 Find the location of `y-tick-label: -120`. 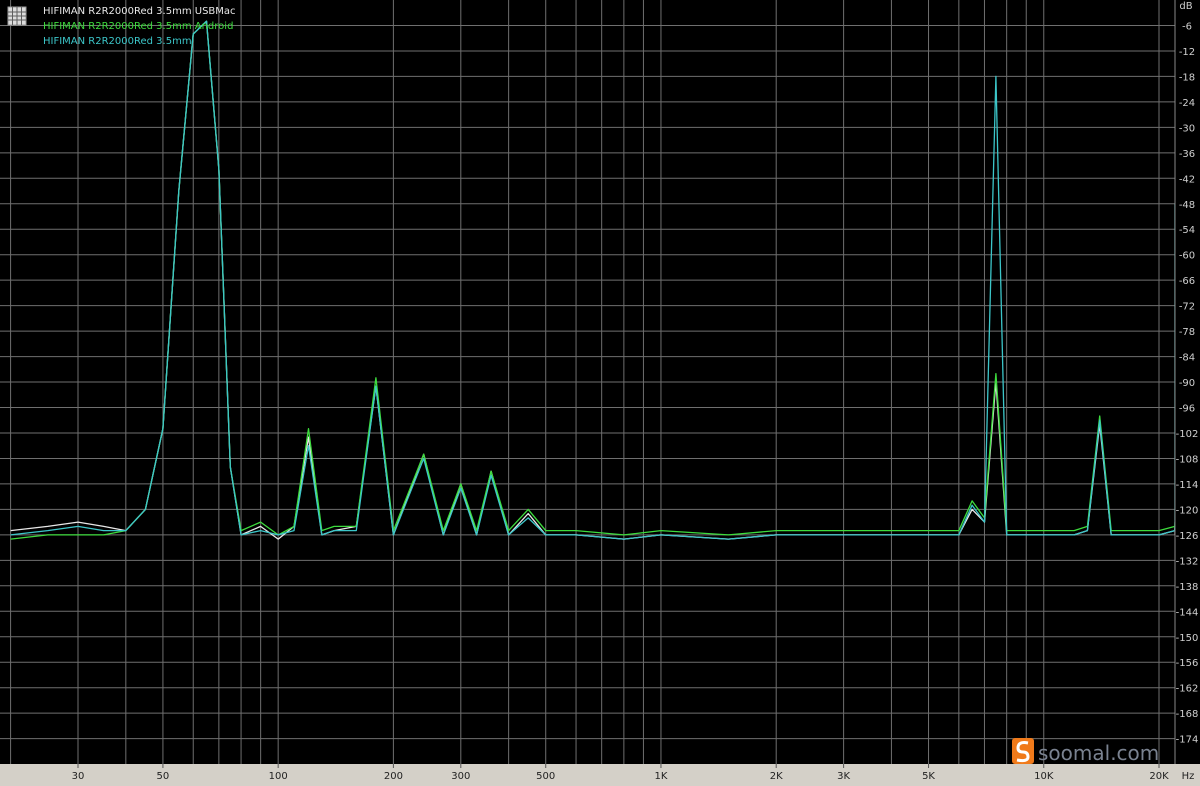

y-tick-label: -120 is located at coordinates (1187, 510).